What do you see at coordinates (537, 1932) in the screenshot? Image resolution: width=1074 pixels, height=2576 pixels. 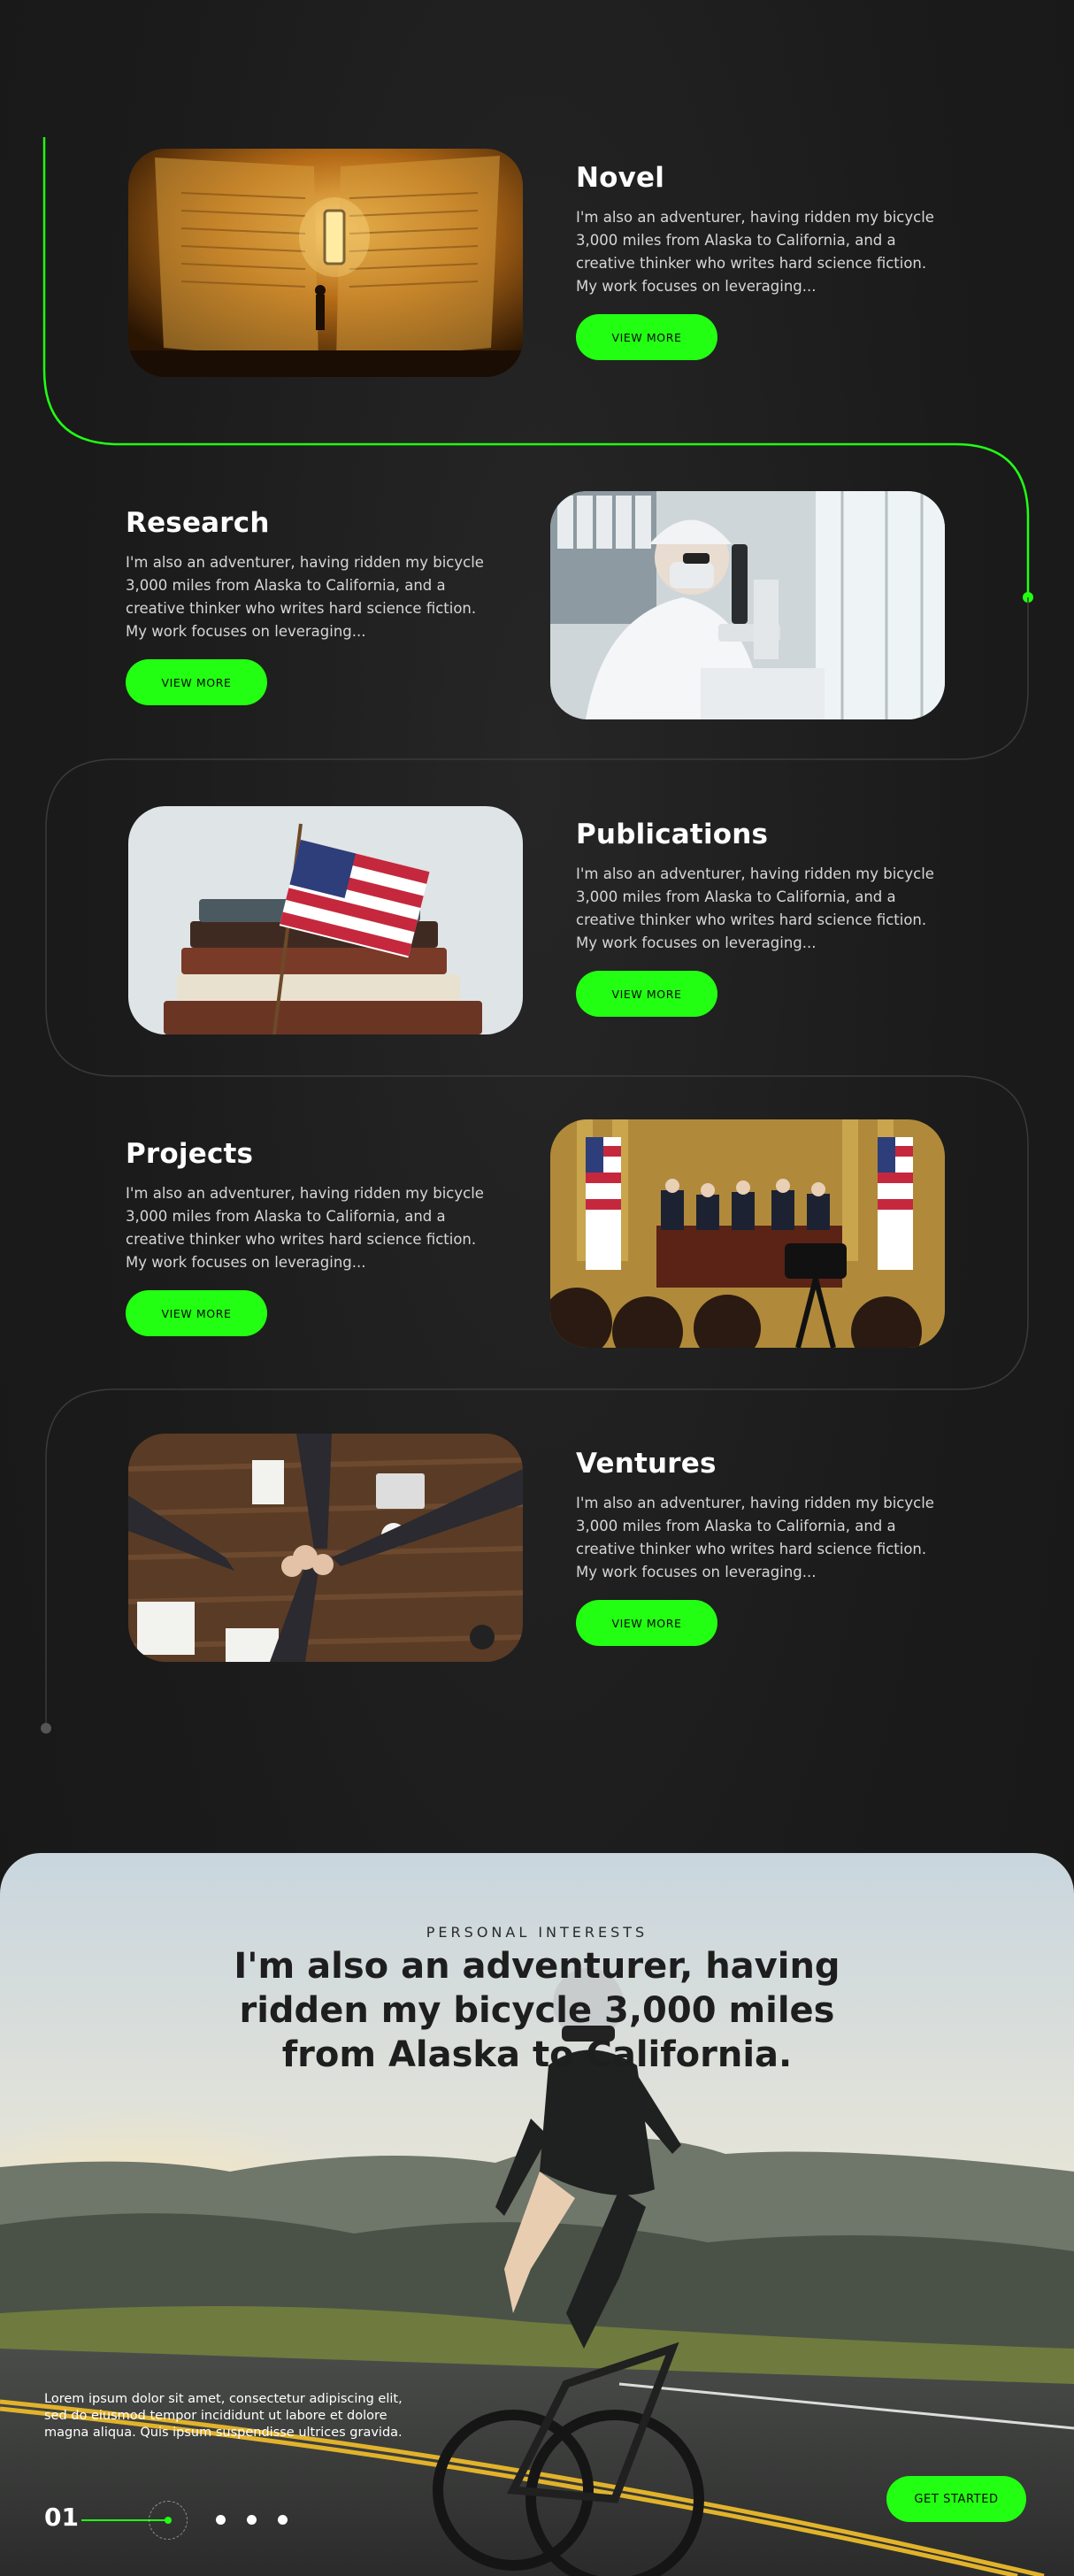 I see `hero-eyebrow: PERSONAL INTERESTS` at bounding box center [537, 1932].